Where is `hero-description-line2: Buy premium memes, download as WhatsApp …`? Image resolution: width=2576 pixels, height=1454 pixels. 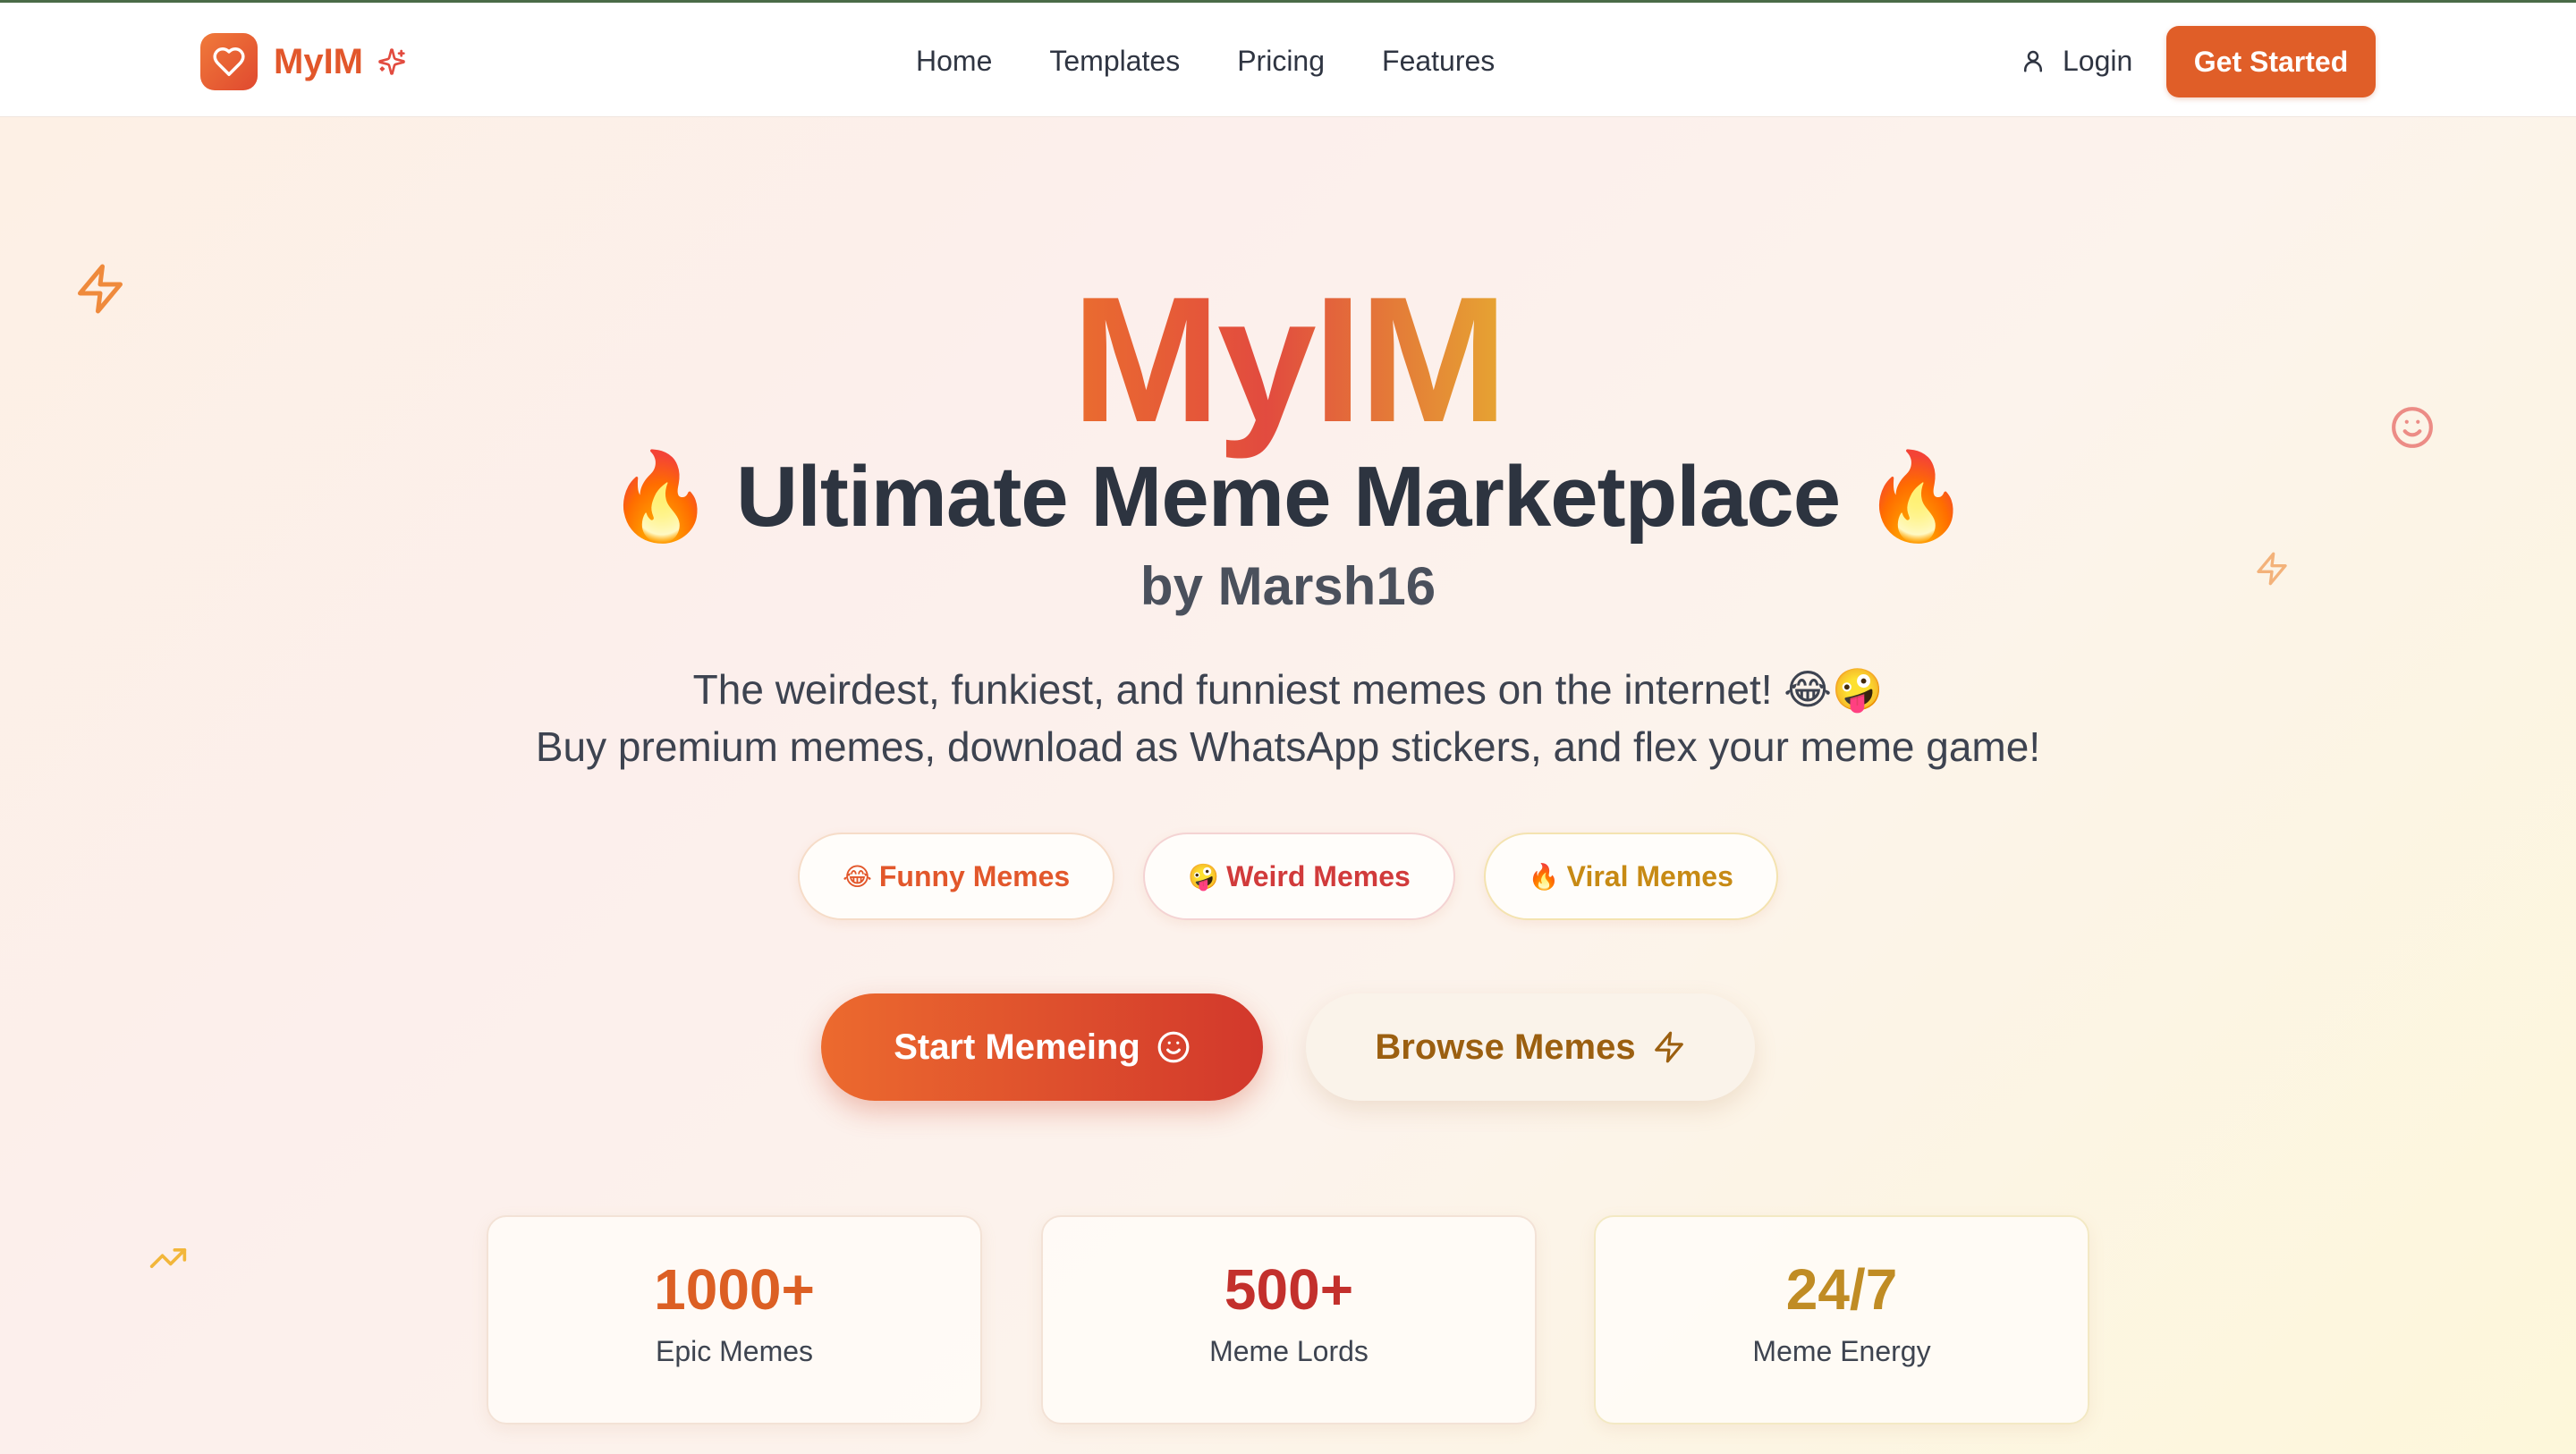 hero-description-line2: Buy premium memes, download as WhatsApp … is located at coordinates (1288, 746).